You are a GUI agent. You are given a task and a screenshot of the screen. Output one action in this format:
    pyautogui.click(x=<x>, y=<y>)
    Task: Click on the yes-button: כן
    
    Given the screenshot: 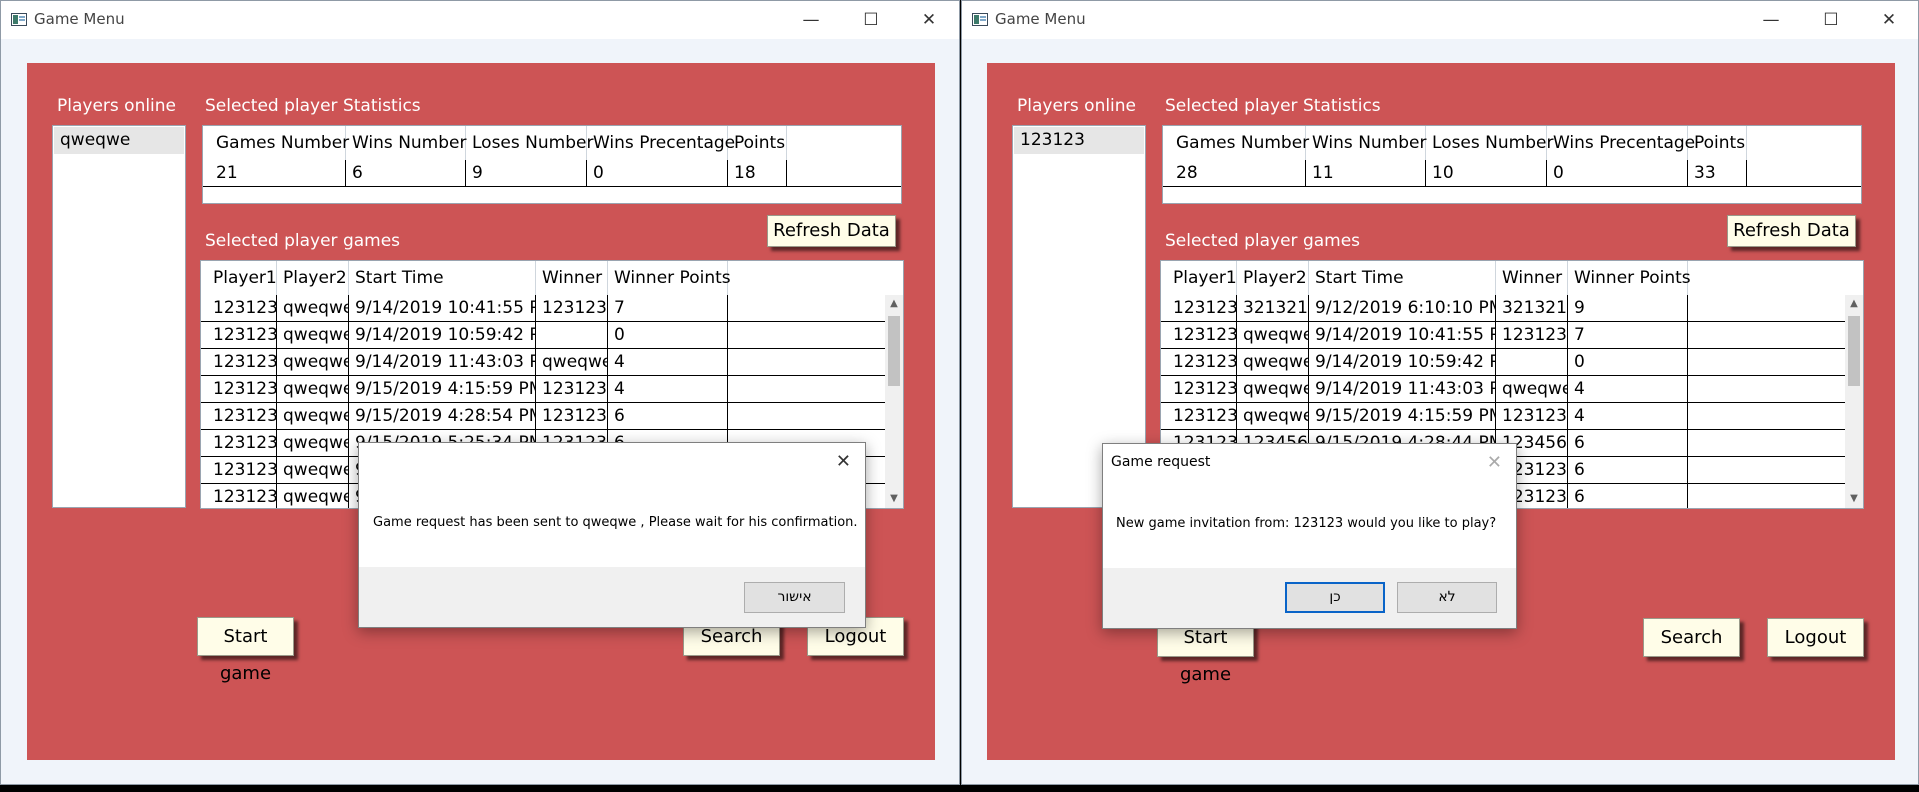 What is the action you would take?
    pyautogui.click(x=1335, y=597)
    